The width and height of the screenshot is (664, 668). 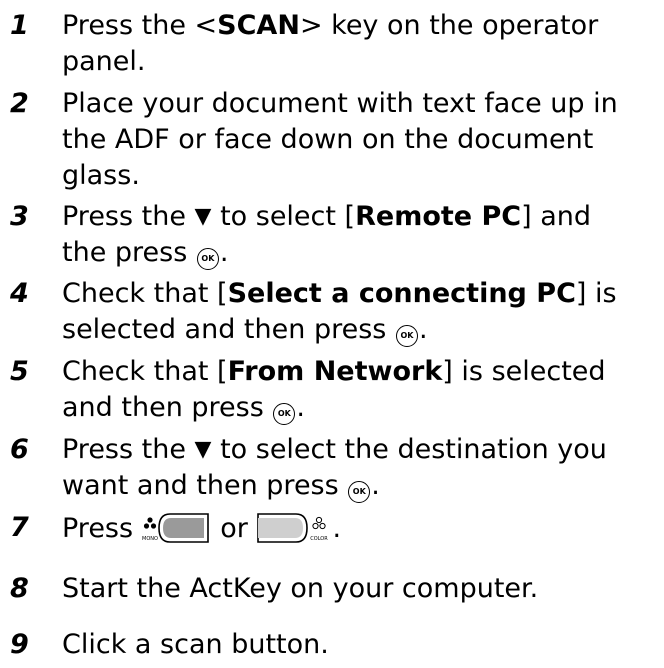 I want to click on step-number: 8, so click(x=19, y=588).